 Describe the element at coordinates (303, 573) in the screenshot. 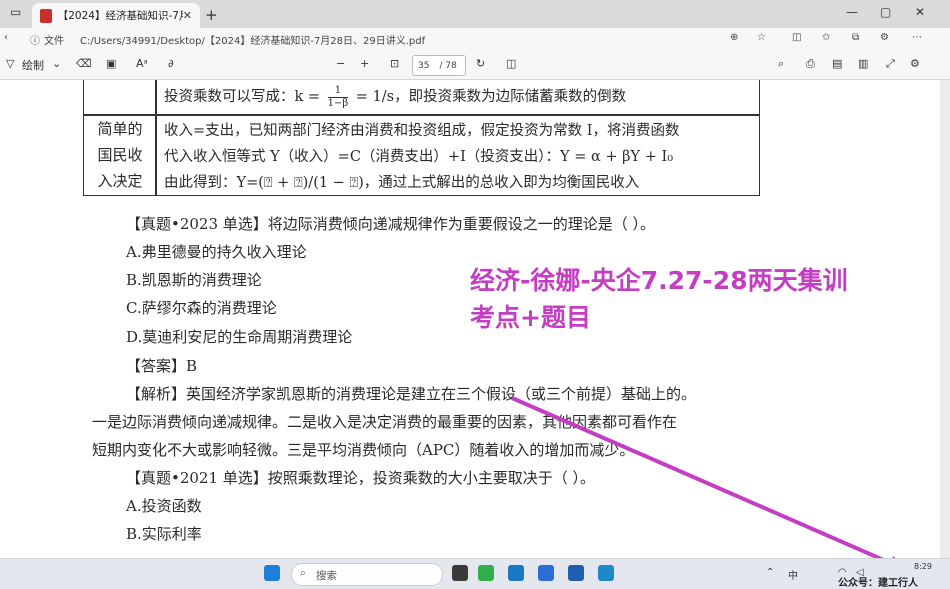

I see `search-icon: ⌕` at that location.